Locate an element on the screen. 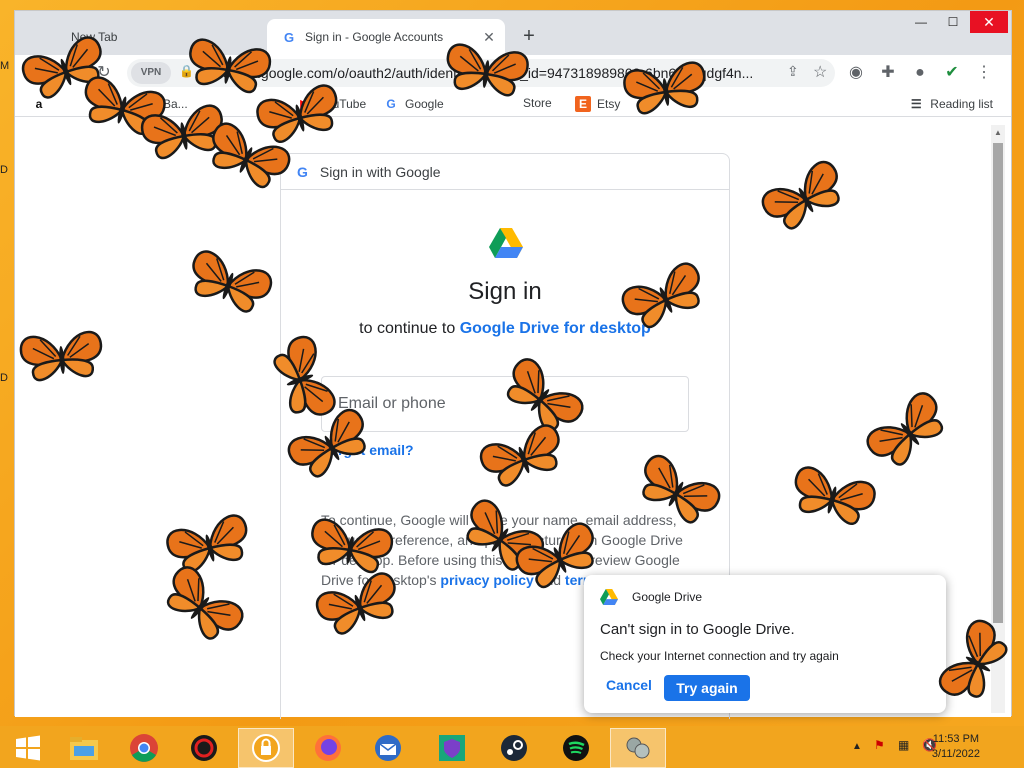 The height and width of the screenshot is (768, 1024). clock-time: 11:53 PM is located at coordinates (956, 739).